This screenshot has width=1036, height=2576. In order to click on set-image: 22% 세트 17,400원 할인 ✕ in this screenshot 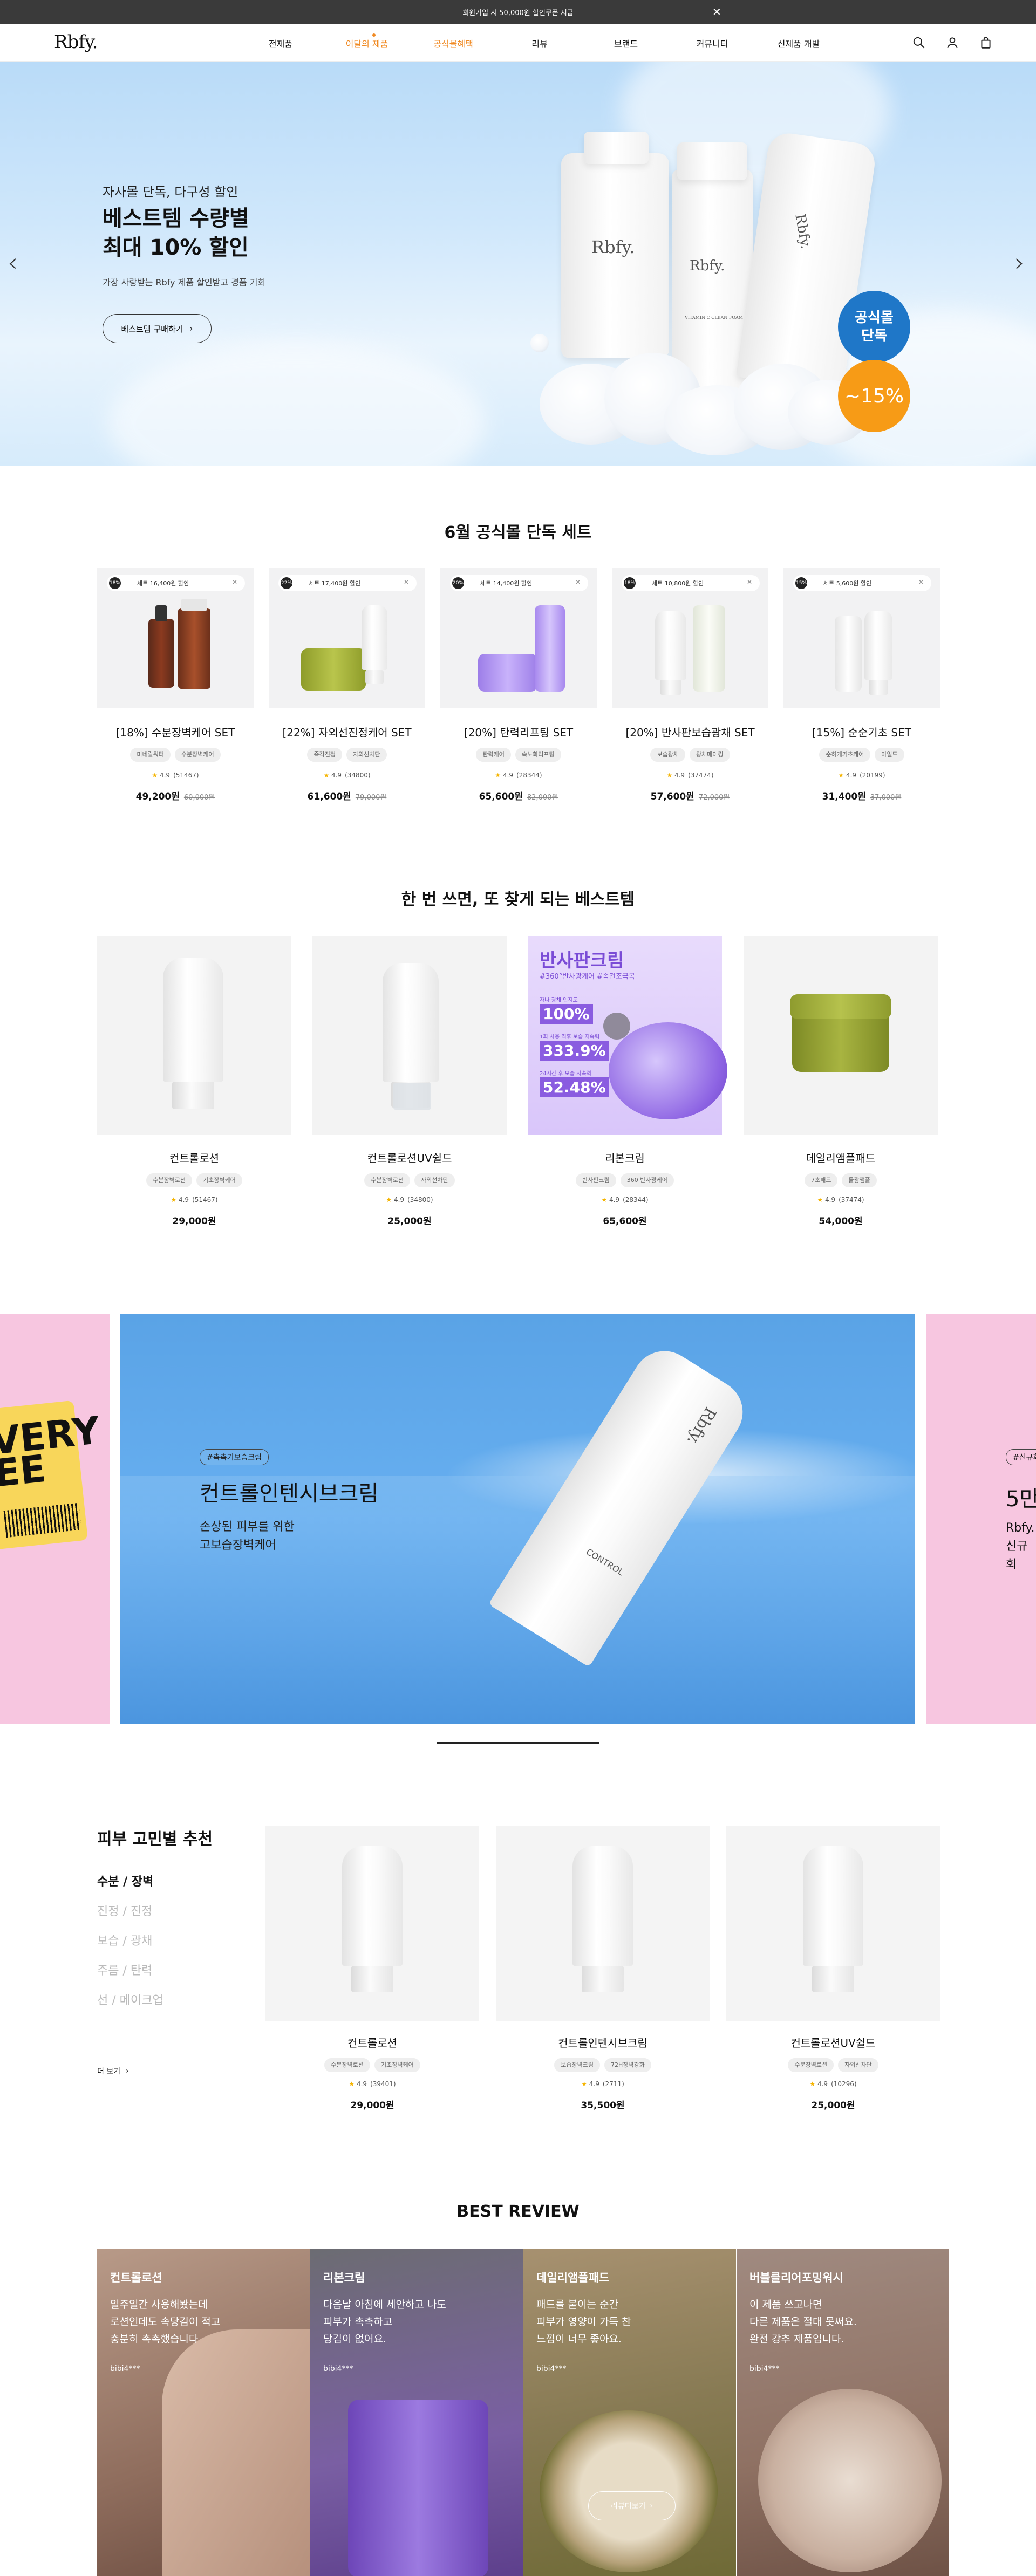, I will do `click(347, 638)`.